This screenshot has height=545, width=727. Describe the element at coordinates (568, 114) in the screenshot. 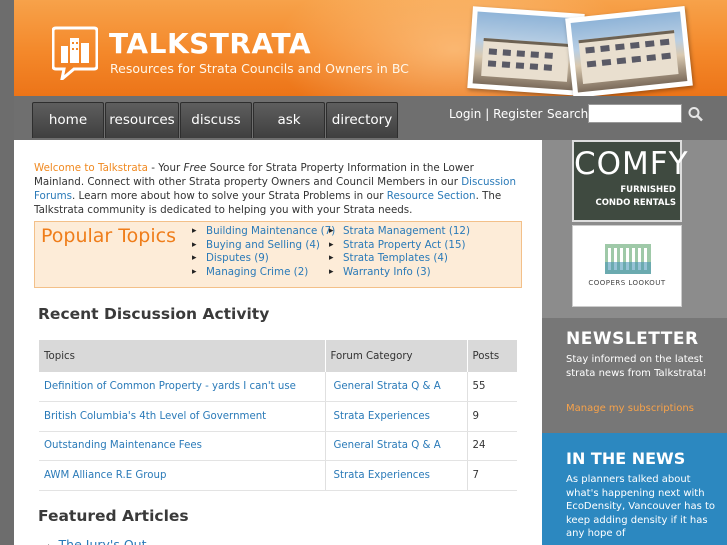

I see `search-label: Search` at that location.